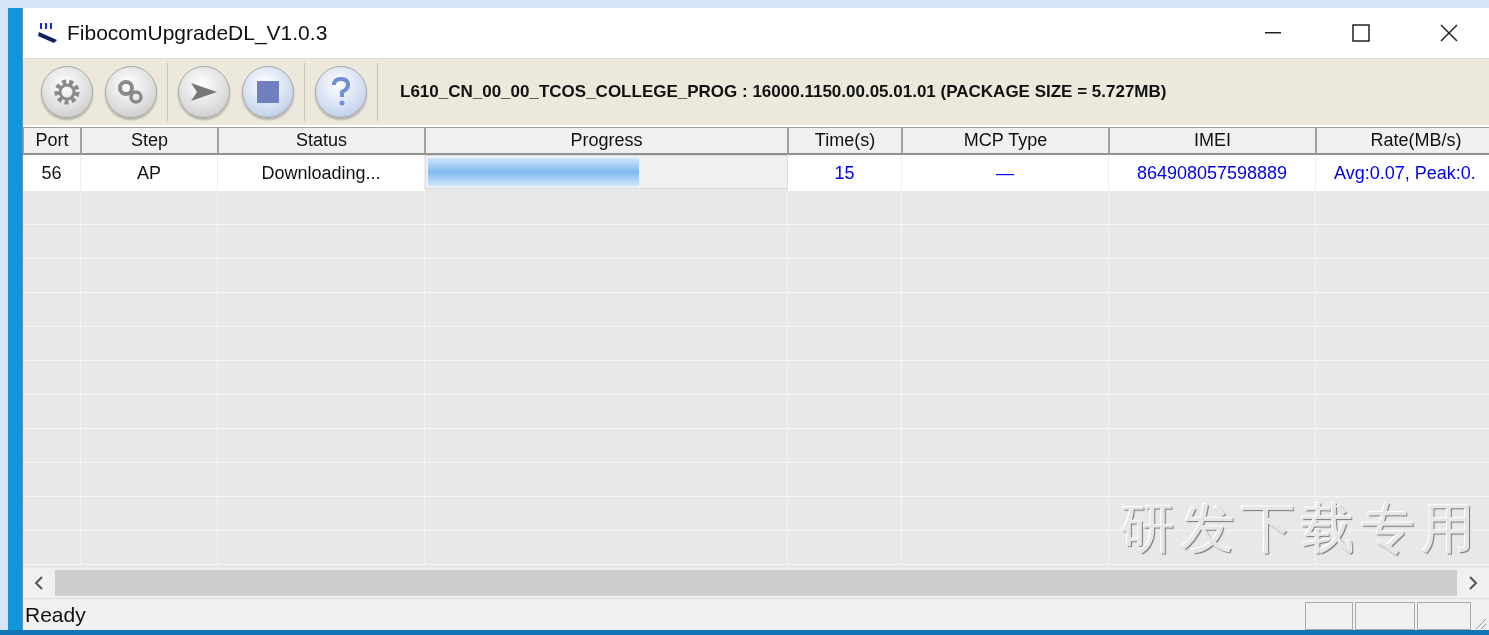 Image resolution: width=1489 pixels, height=635 pixels. I want to click on scroll-left-icon, so click(39, 583).